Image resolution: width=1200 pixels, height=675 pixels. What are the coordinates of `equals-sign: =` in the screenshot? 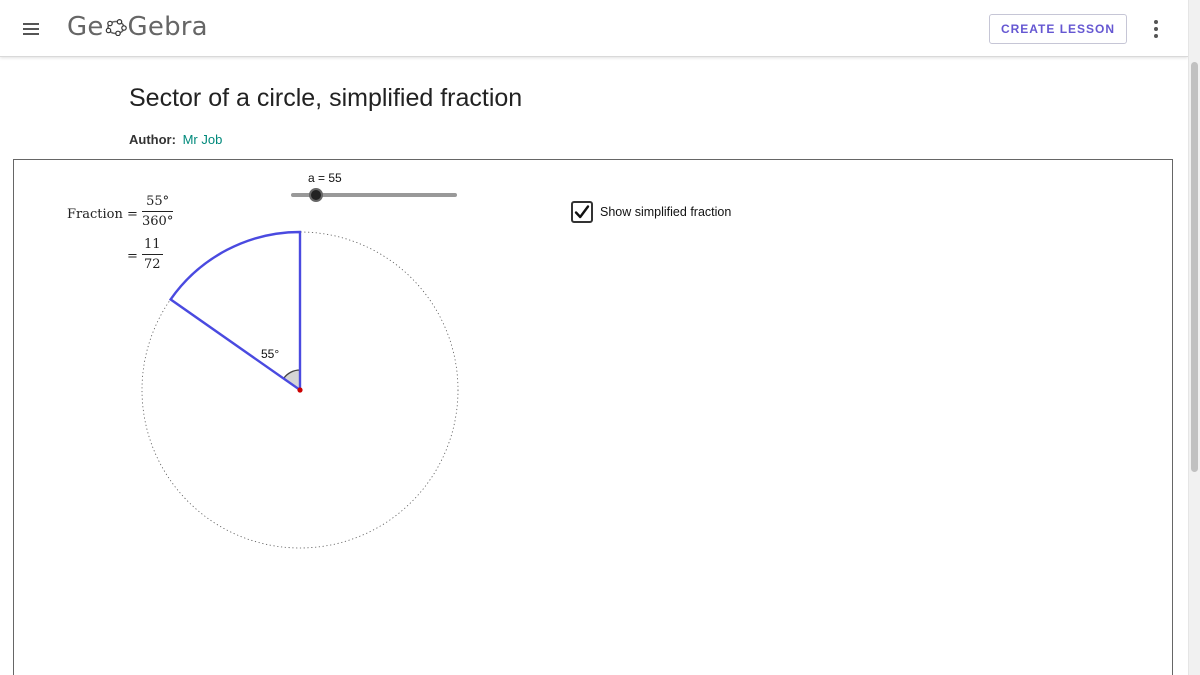 It's located at (132, 256).